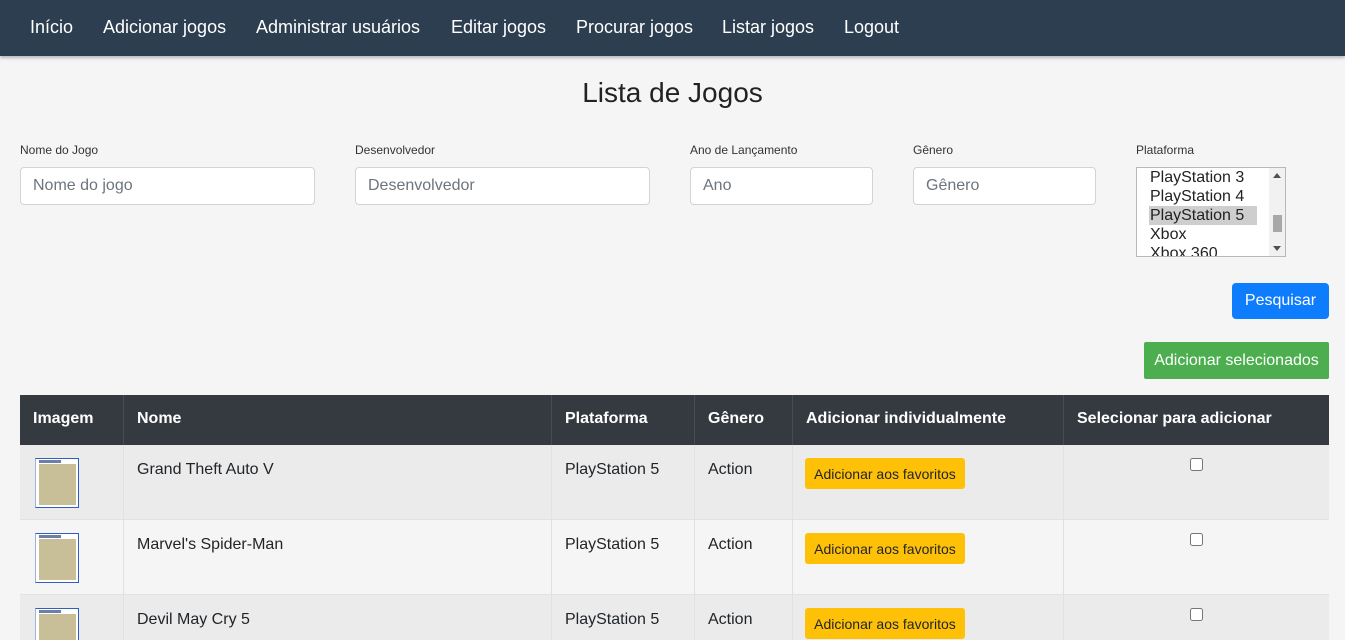 The width and height of the screenshot is (1345, 640). I want to click on nav-link-editar-jogos: Editar jogos, so click(498, 27).